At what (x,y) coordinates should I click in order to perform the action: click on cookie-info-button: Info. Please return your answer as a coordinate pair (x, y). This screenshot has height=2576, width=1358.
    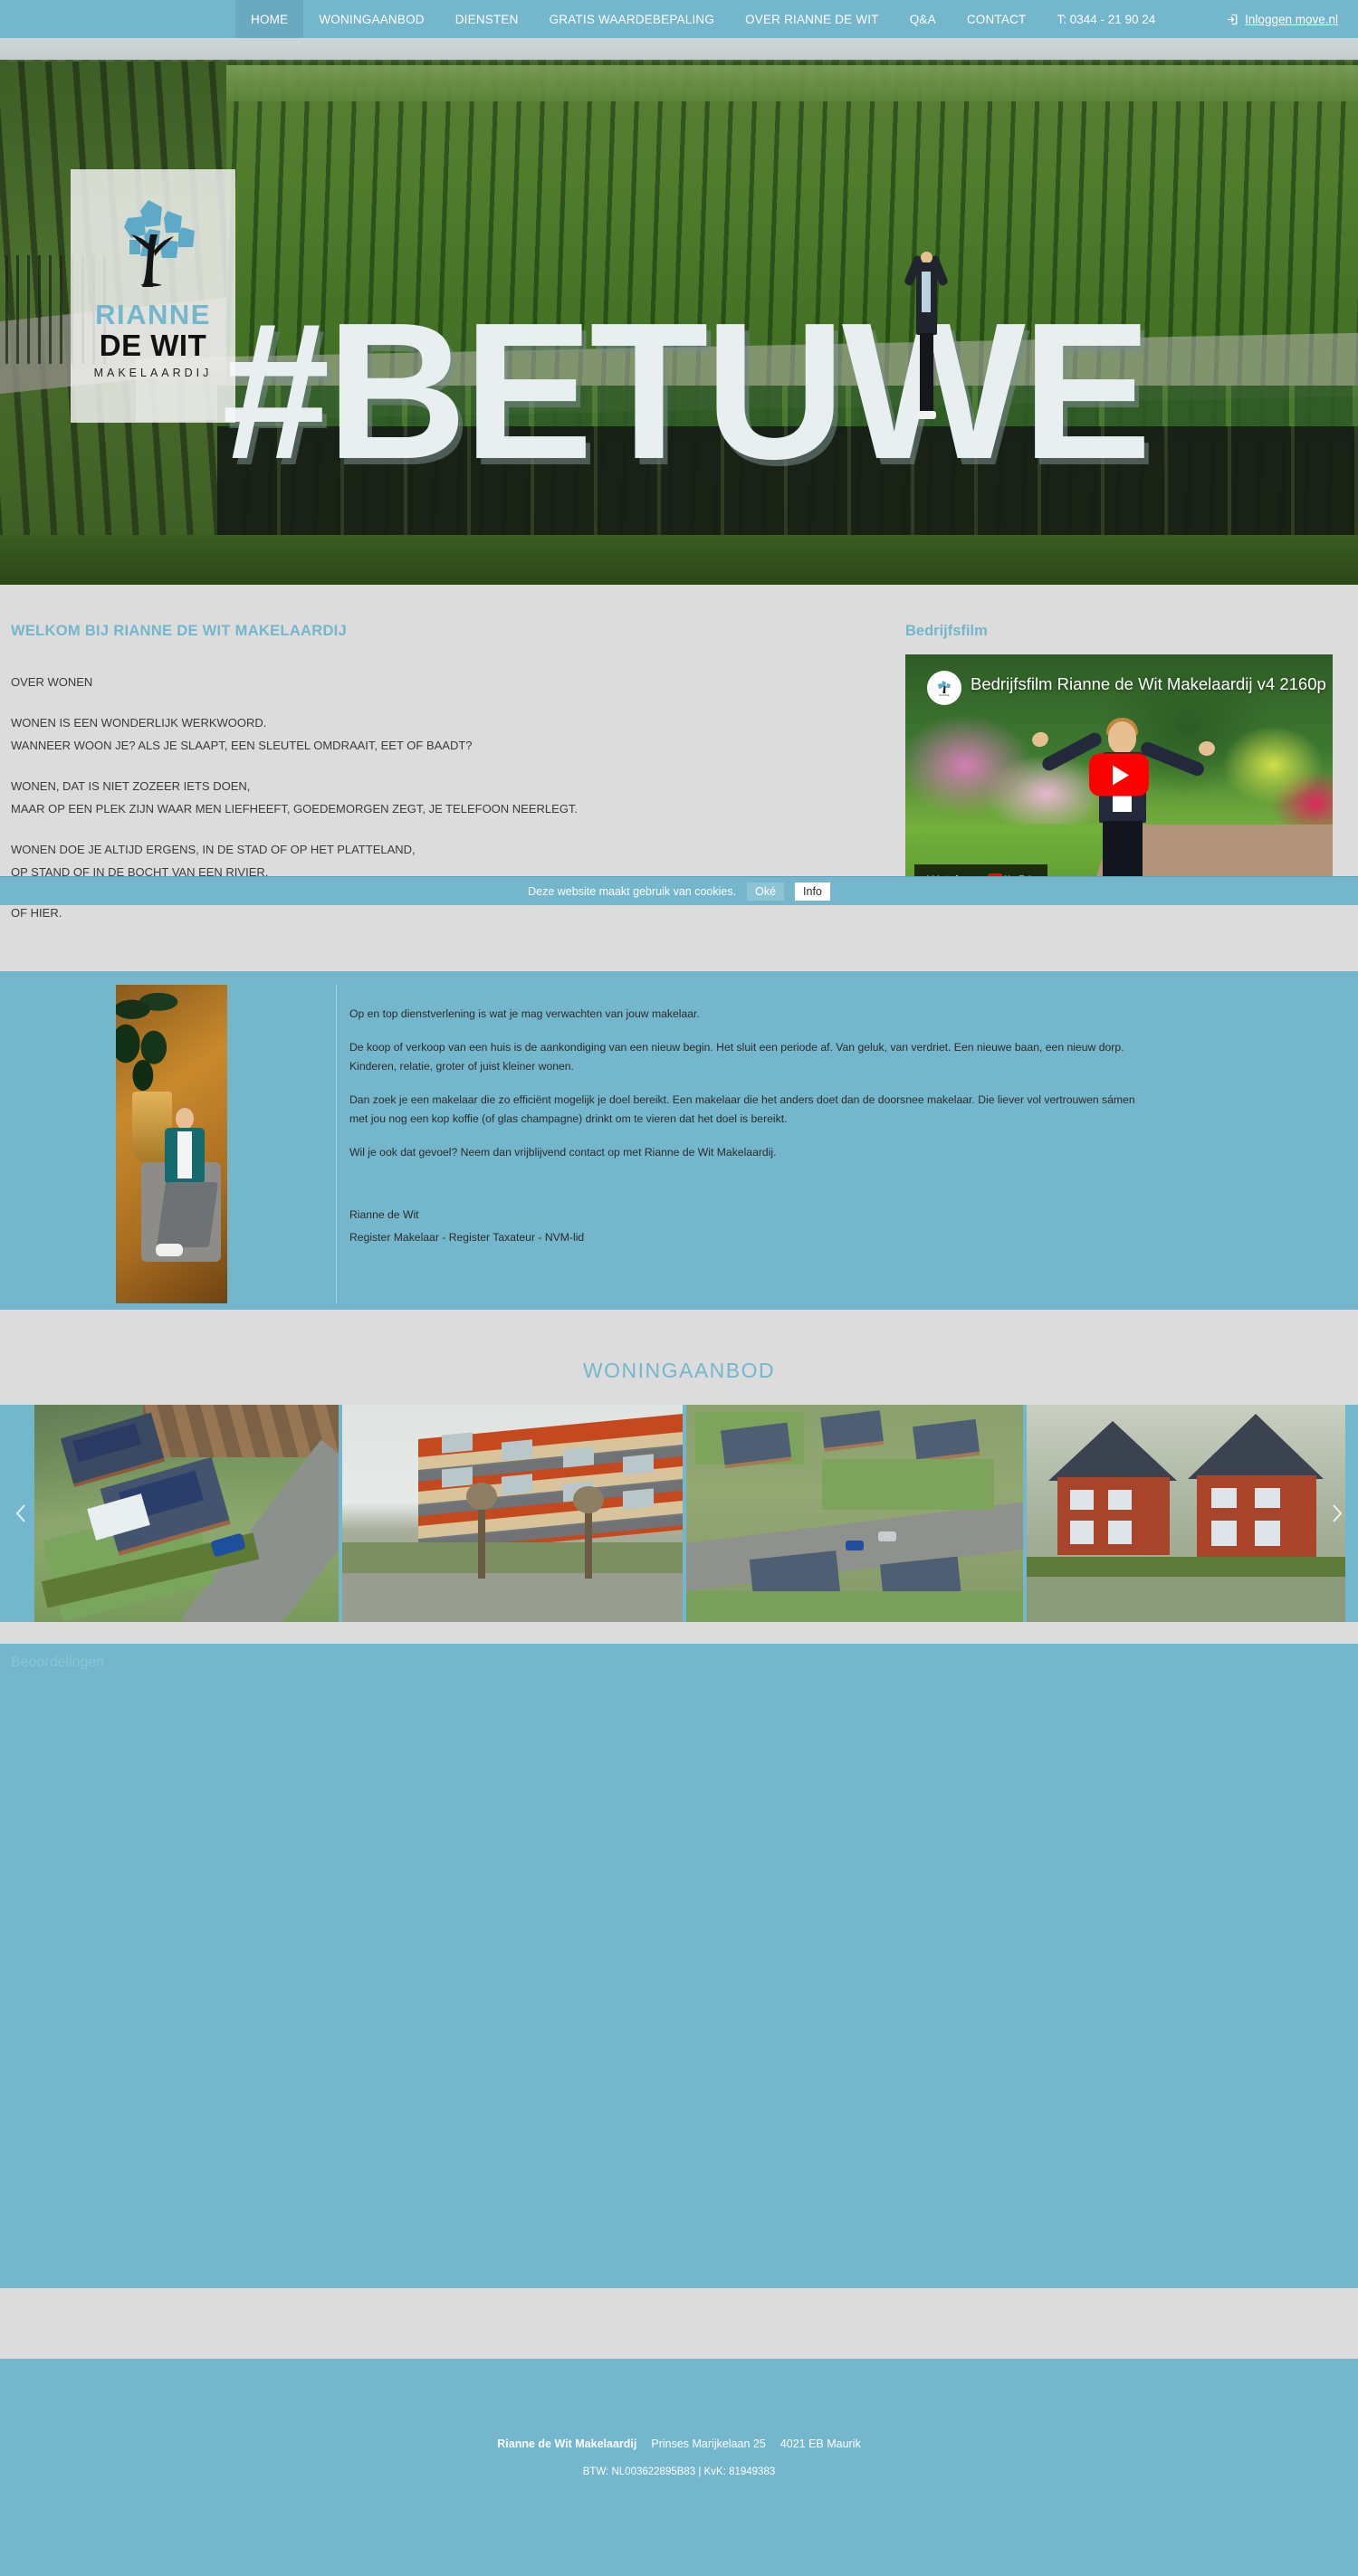
    Looking at the image, I should click on (812, 892).